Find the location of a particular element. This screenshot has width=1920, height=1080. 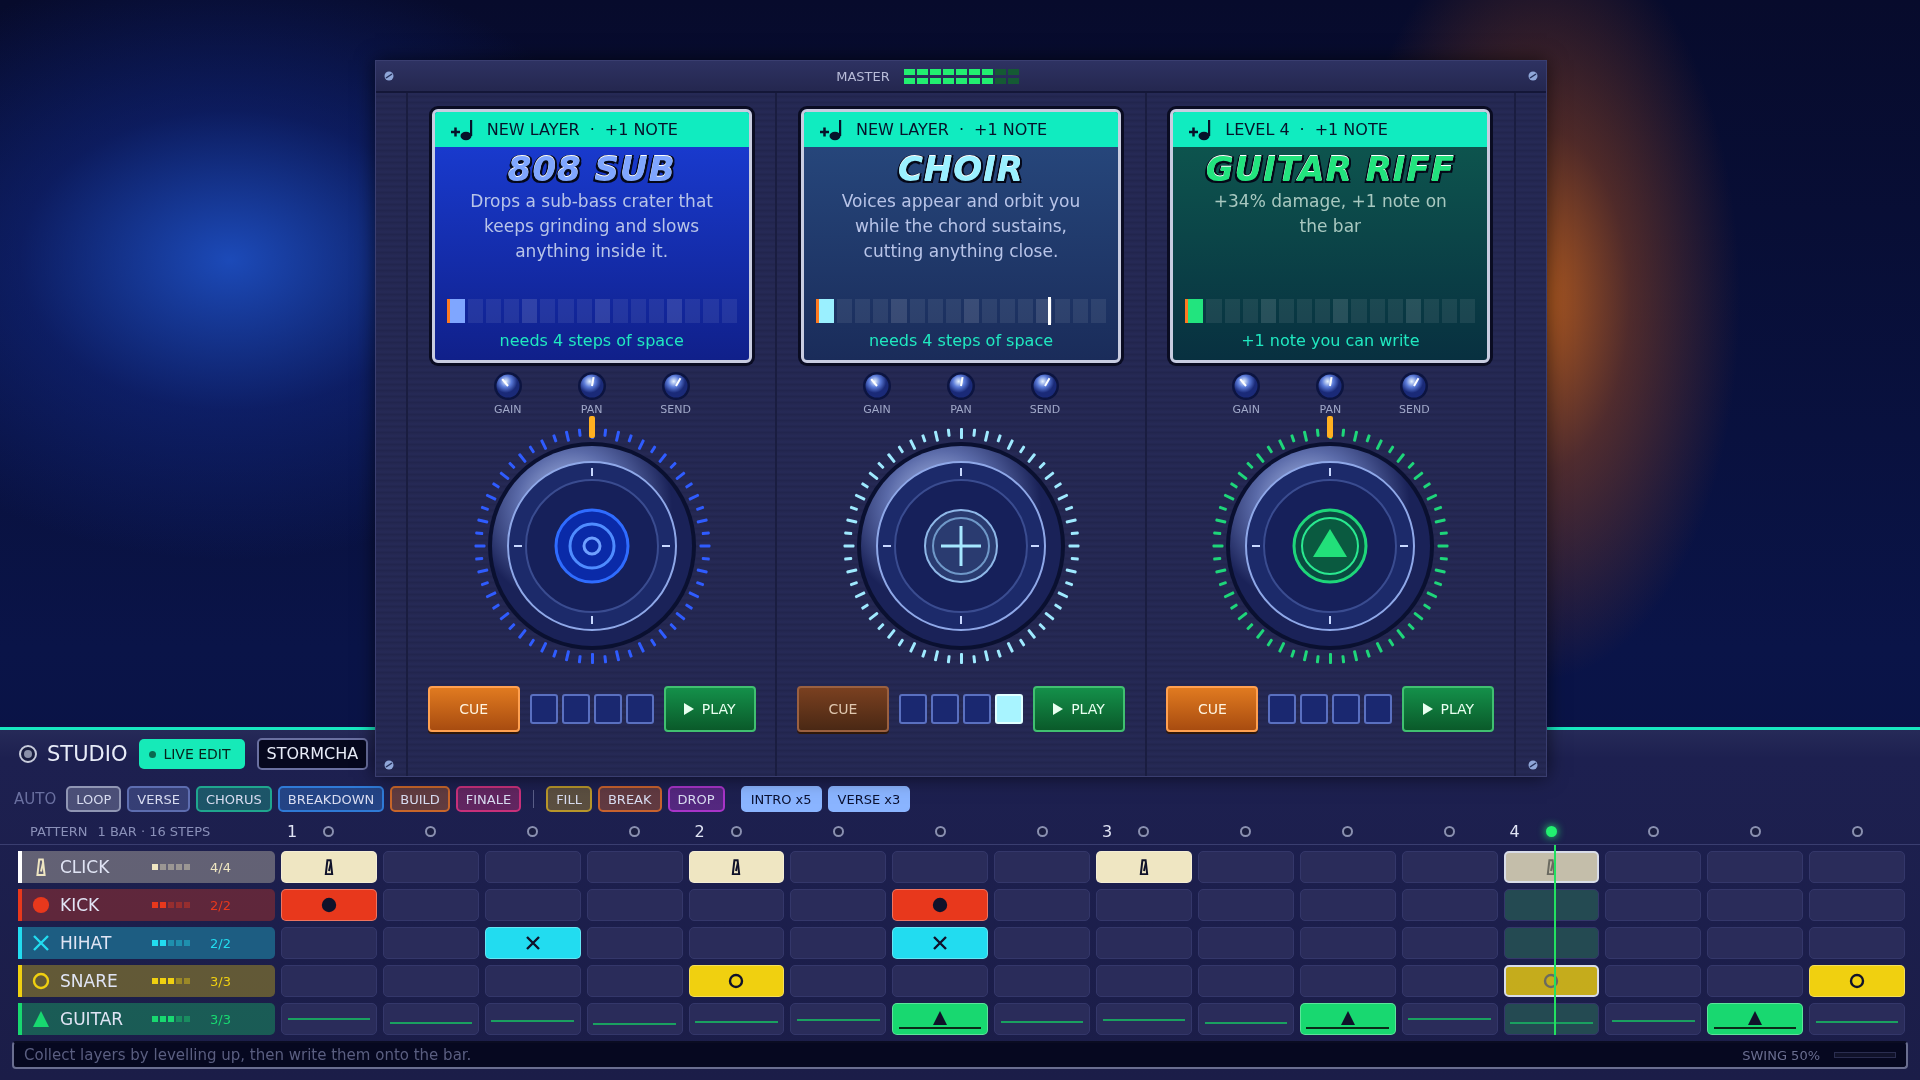

section-chip: LOOP is located at coordinates (94, 799).